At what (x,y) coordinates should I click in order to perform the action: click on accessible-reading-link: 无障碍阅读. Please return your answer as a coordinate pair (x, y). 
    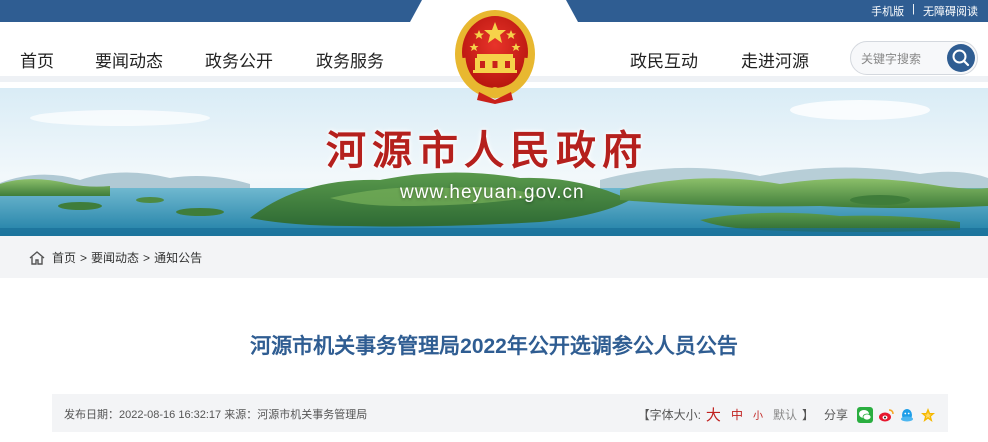
    Looking at the image, I should click on (950, 11).